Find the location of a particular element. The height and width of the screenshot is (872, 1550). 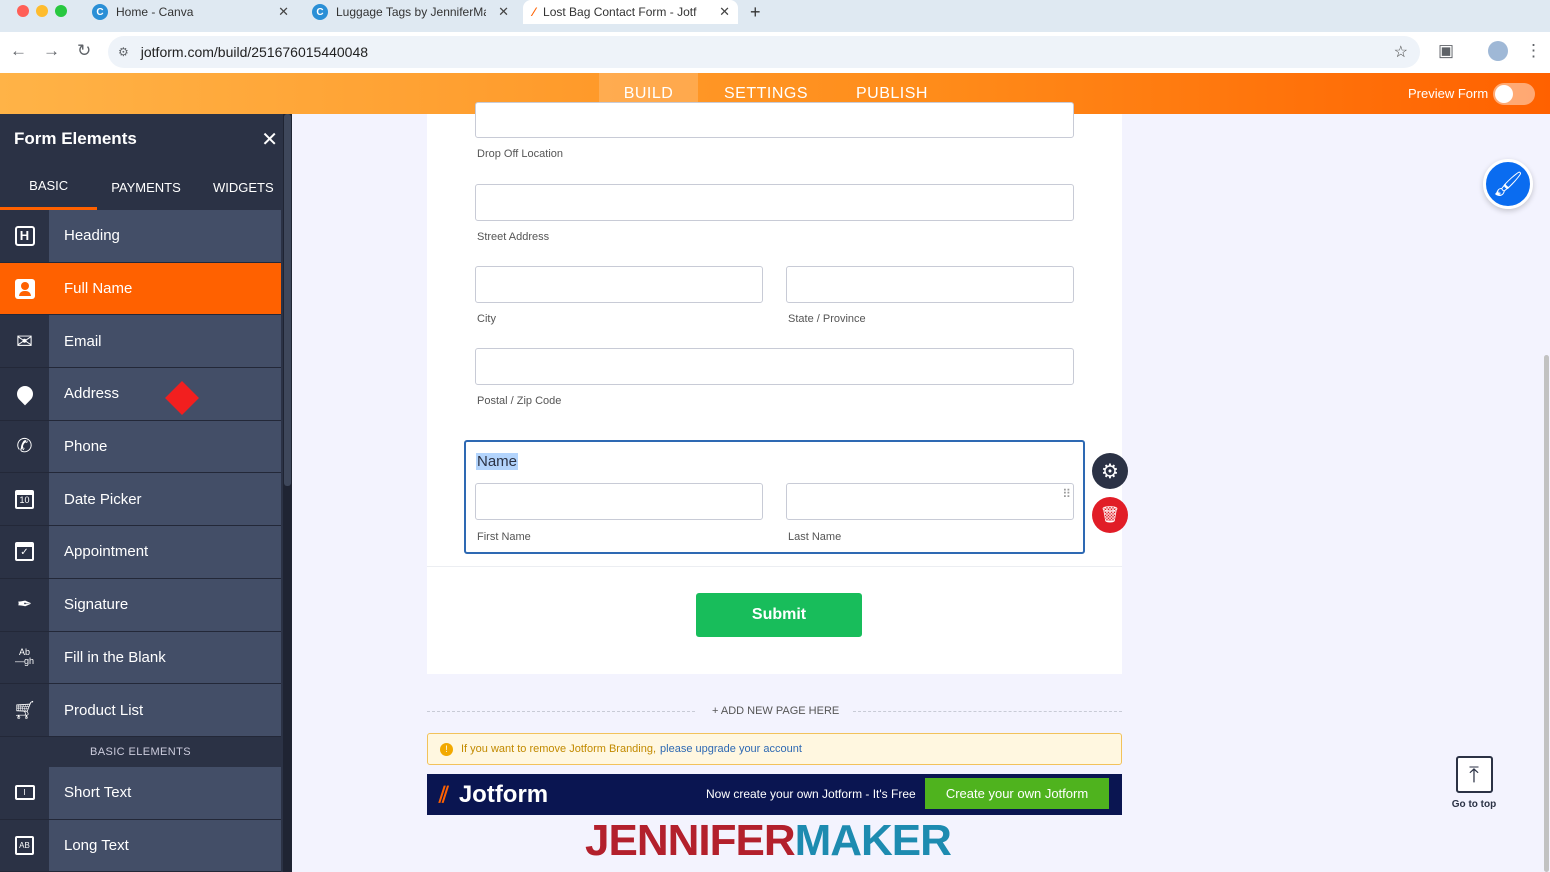

drag-handle-icon: ⠿ is located at coordinates (1066, 494).